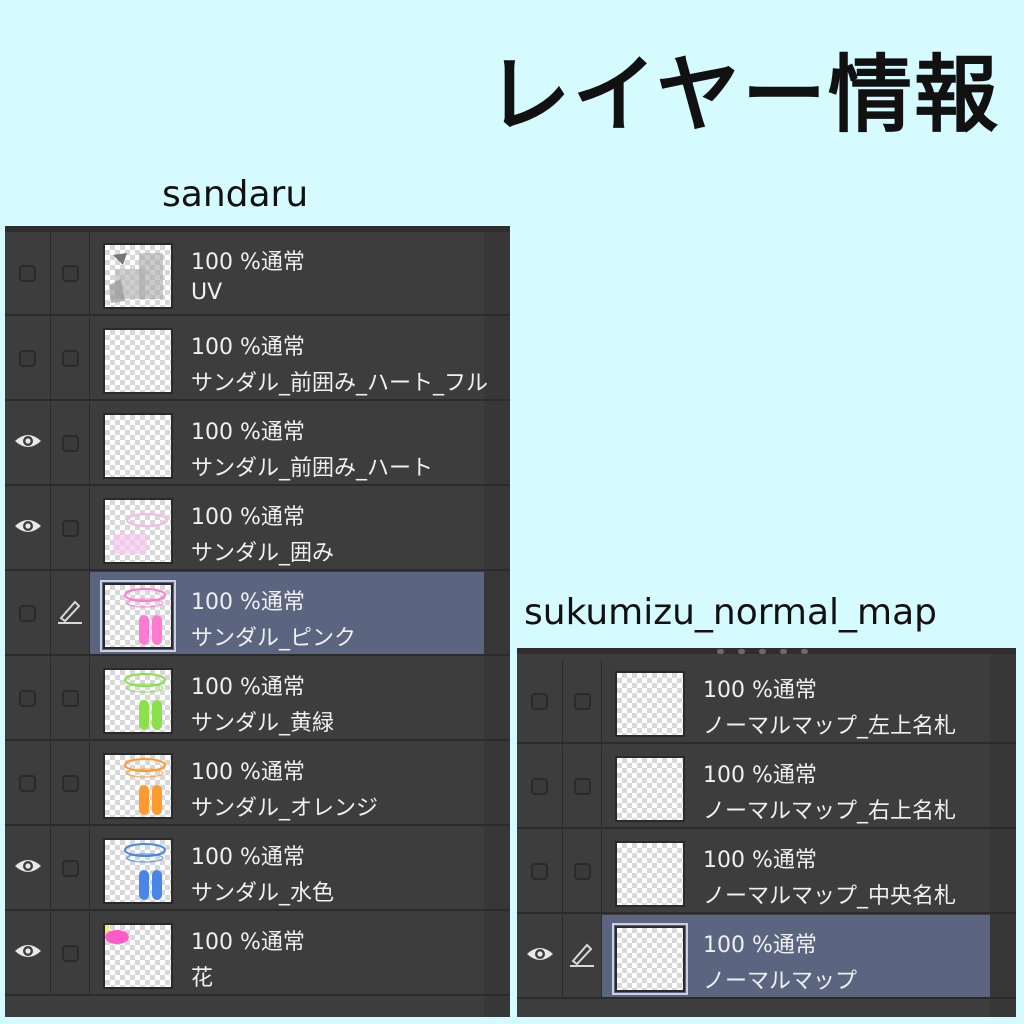 The image size is (1024, 1024). What do you see at coordinates (796, 786) in the screenshot?
I see `layer-content: 100 %通常 ノーマルマップ_右上名札` at bounding box center [796, 786].